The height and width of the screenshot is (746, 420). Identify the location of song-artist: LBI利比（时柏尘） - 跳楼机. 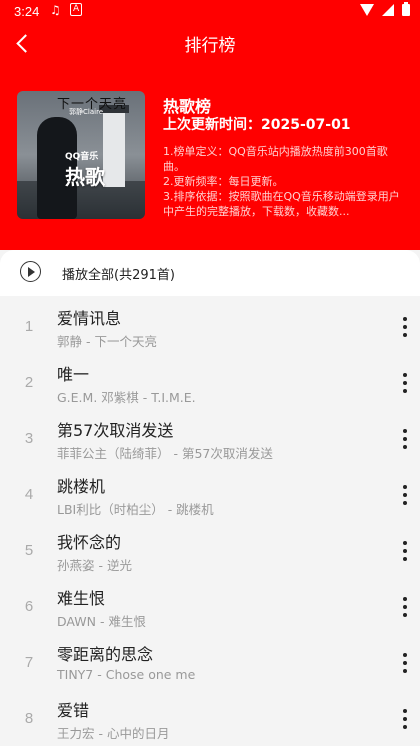
(135, 509).